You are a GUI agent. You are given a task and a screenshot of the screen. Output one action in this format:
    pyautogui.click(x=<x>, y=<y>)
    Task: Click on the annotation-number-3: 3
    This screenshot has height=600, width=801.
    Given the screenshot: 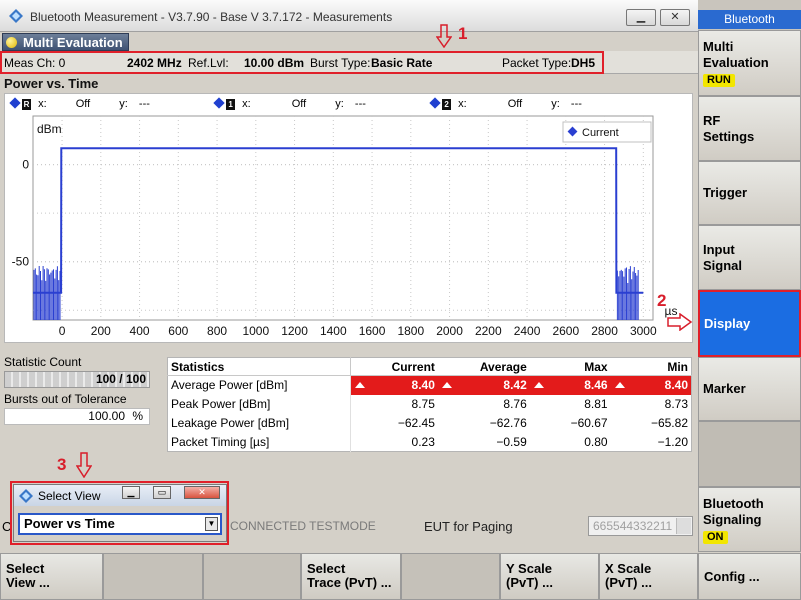 What is the action you would take?
    pyautogui.click(x=62, y=464)
    